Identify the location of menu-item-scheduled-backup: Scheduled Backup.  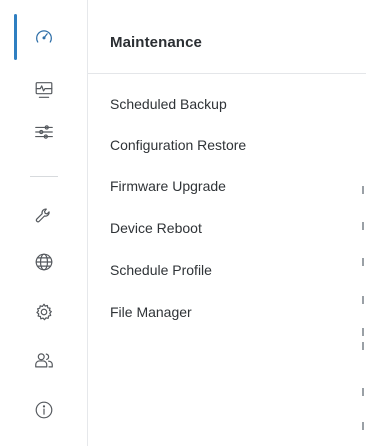
(168, 104).